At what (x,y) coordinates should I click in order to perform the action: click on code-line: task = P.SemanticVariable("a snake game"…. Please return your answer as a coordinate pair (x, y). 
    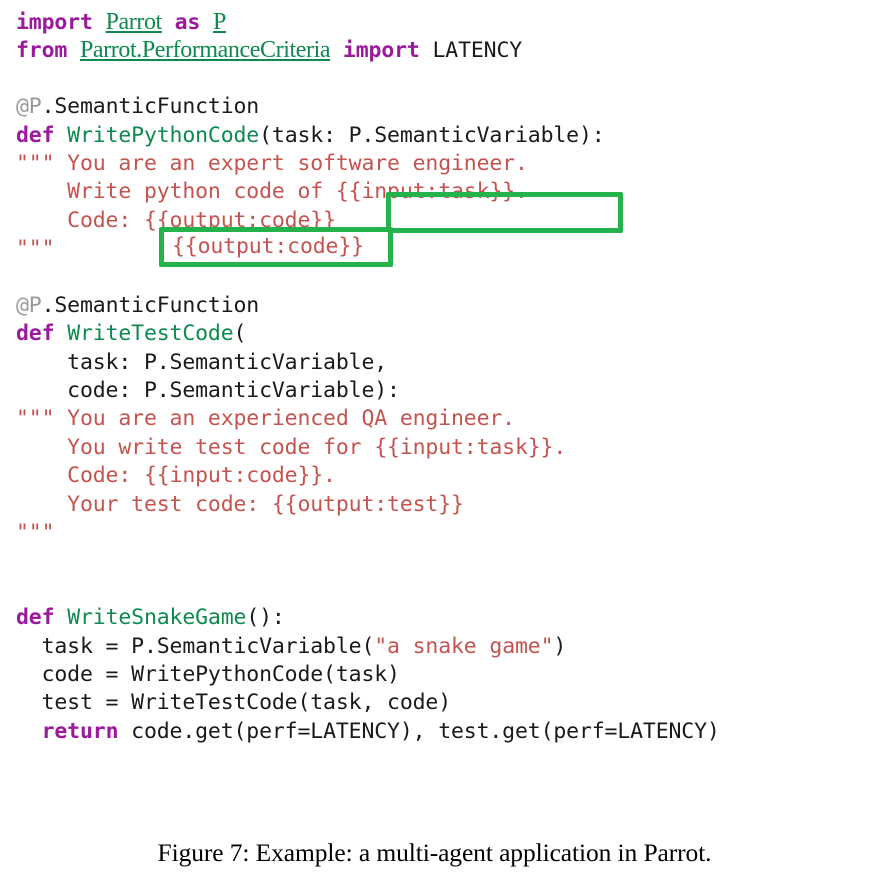
    Looking at the image, I should click on (438, 647).